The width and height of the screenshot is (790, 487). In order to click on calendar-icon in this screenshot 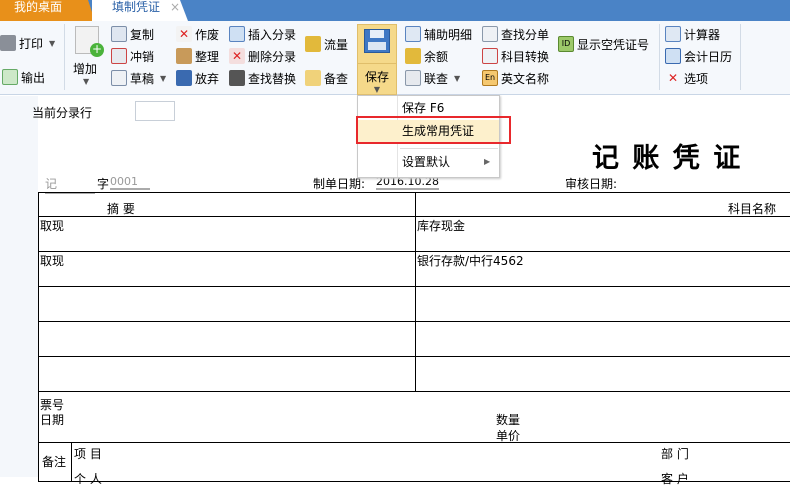, I will do `click(673, 56)`.